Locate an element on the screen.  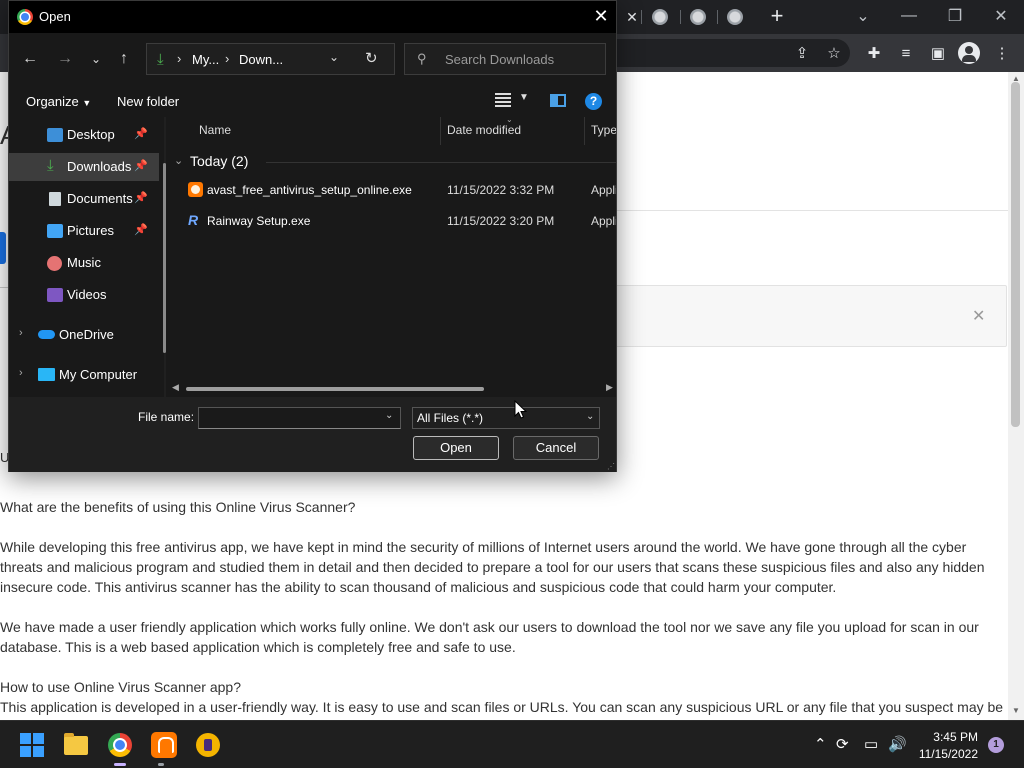
downloads-icon: ⤓ is located at coordinates (50, 165).